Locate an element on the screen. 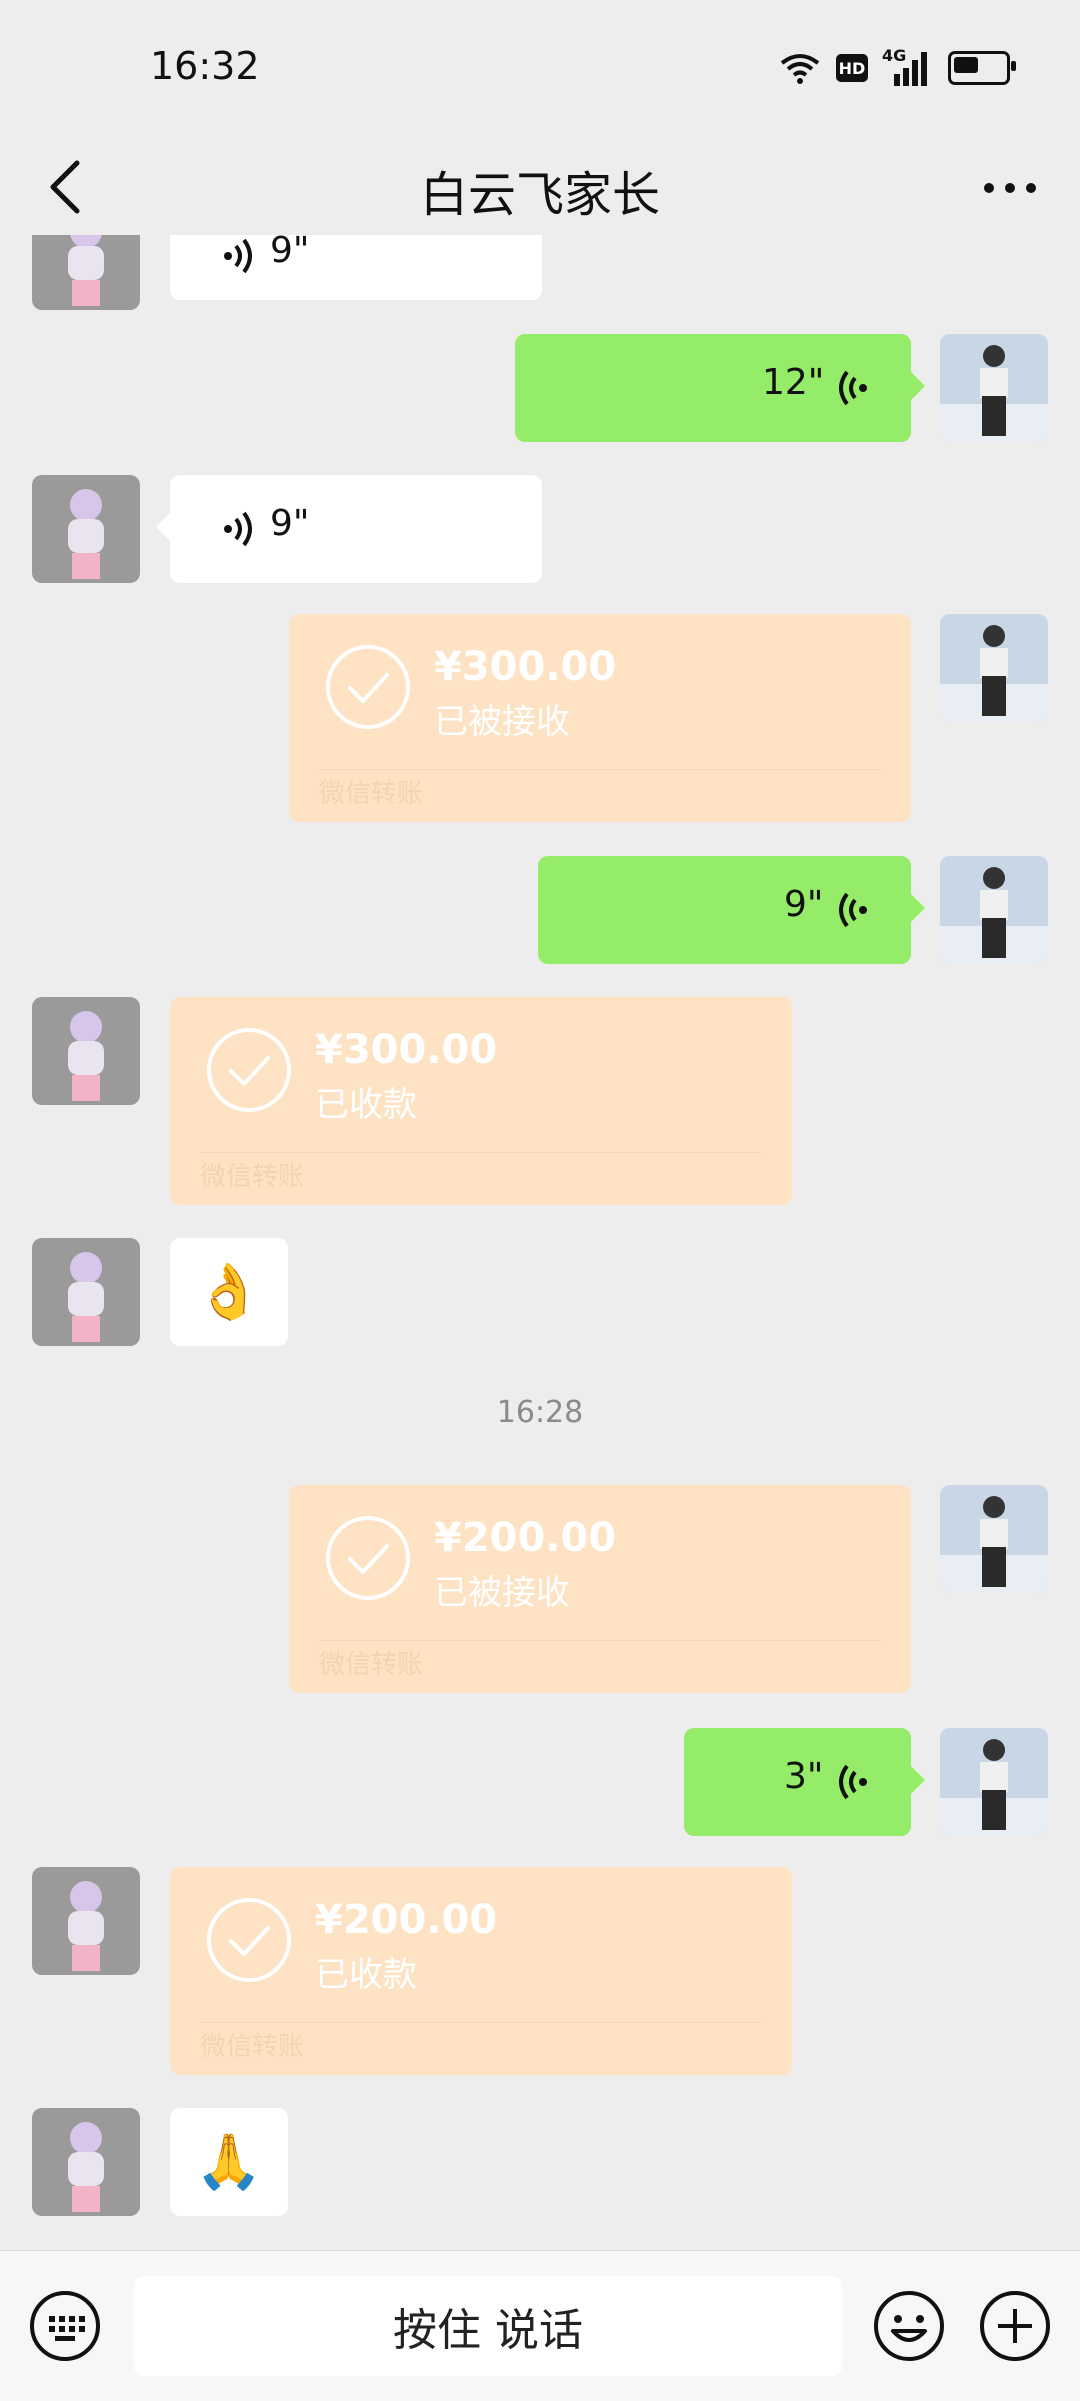  more-actions-button is located at coordinates (1015, 2326).